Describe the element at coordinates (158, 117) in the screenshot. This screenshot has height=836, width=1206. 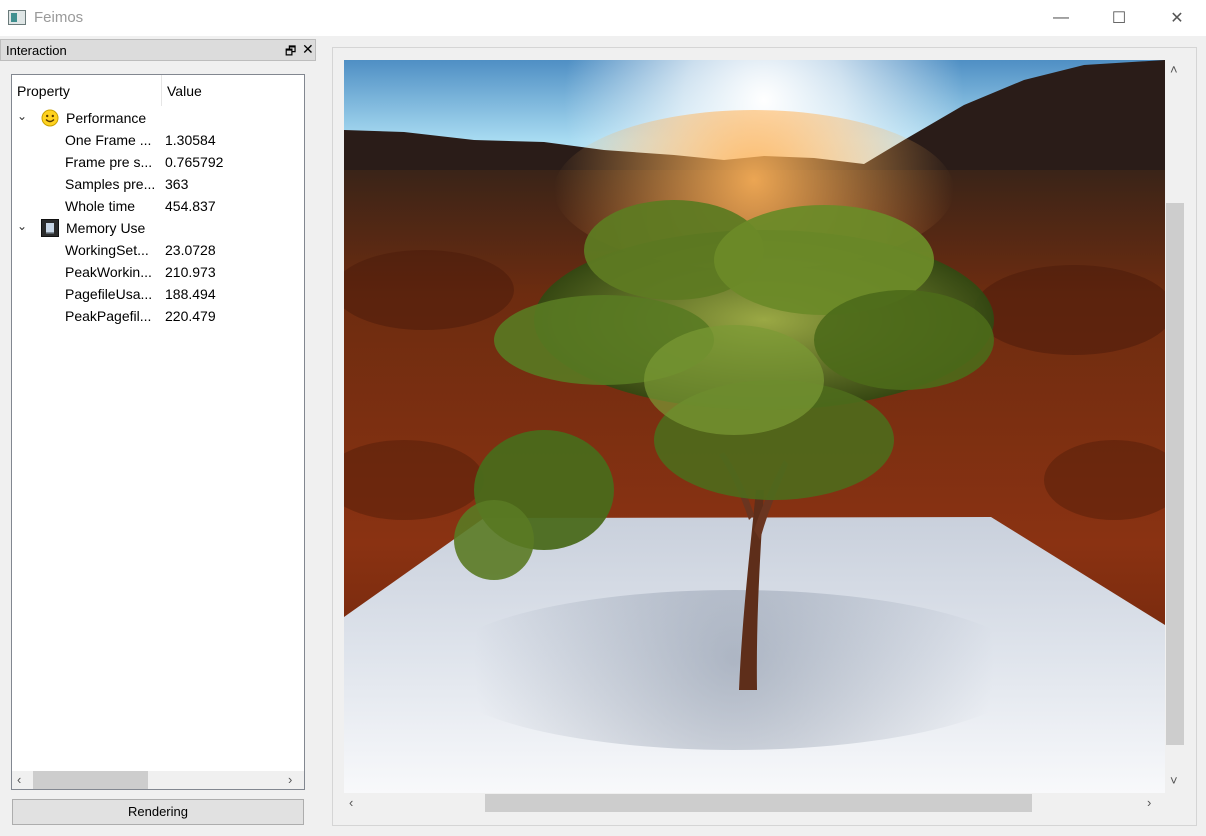
I see `category-performance: ⌄ Performance` at that location.